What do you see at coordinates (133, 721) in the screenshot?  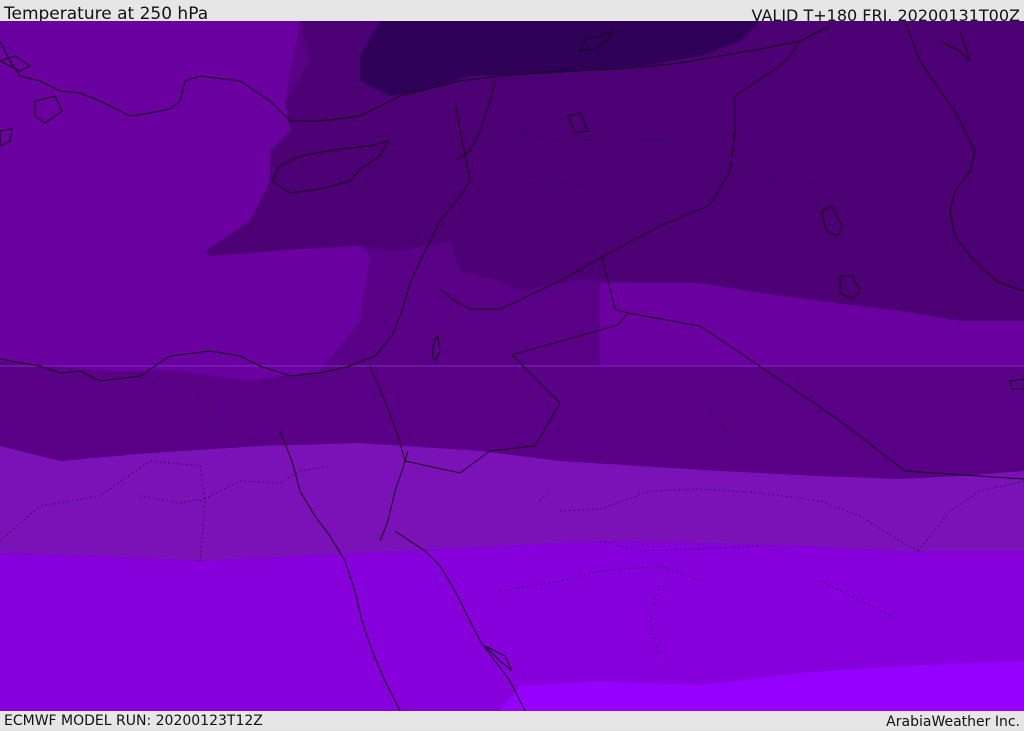 I see `model-run: ECMWF MODEL RUN: 20200123T12Z` at bounding box center [133, 721].